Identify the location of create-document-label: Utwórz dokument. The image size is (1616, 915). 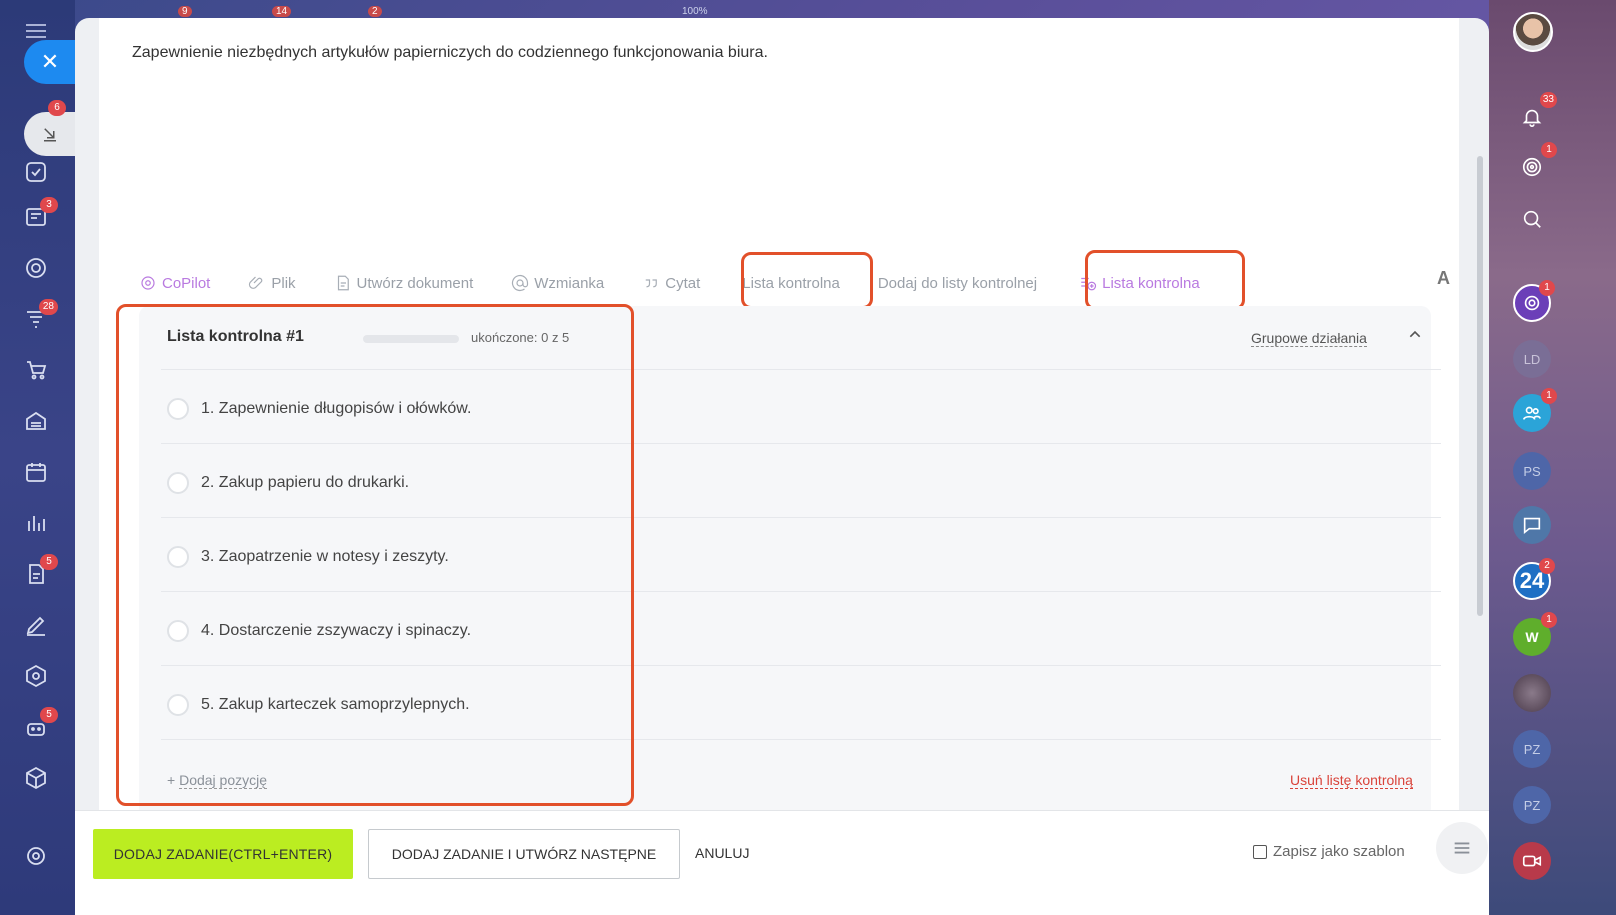
(415, 283).